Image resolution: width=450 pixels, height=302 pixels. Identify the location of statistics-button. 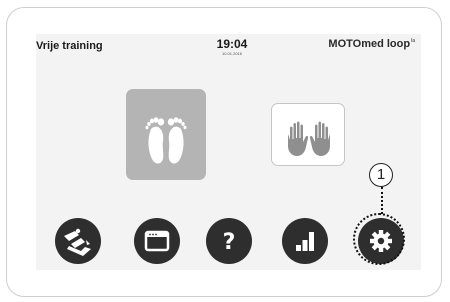
(305, 241).